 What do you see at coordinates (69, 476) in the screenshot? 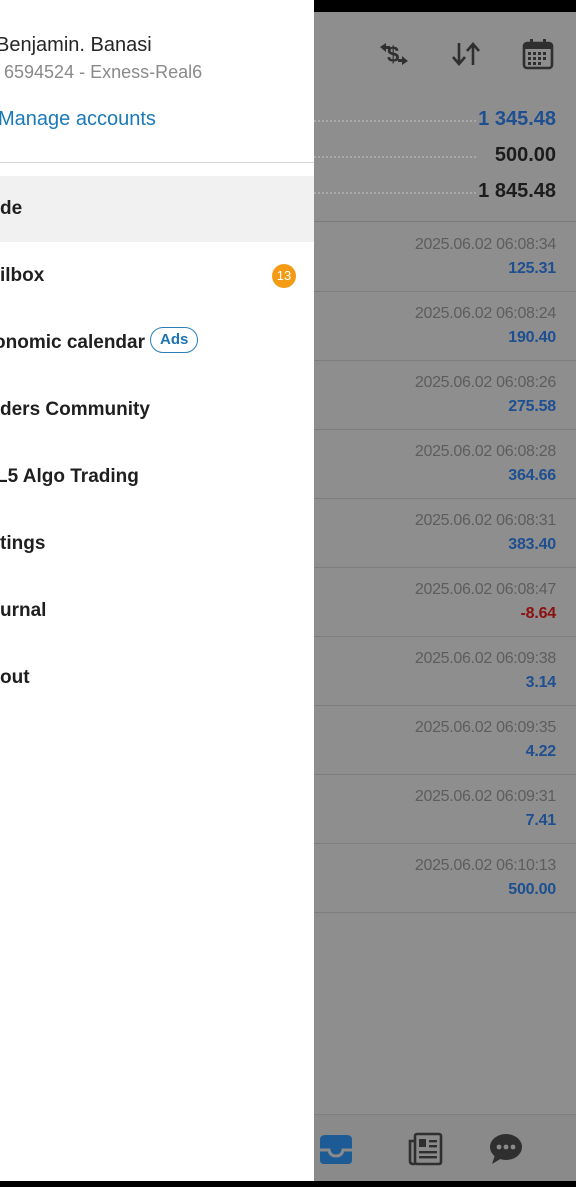
I see `menu-item-label: L5 Algo Trading` at bounding box center [69, 476].